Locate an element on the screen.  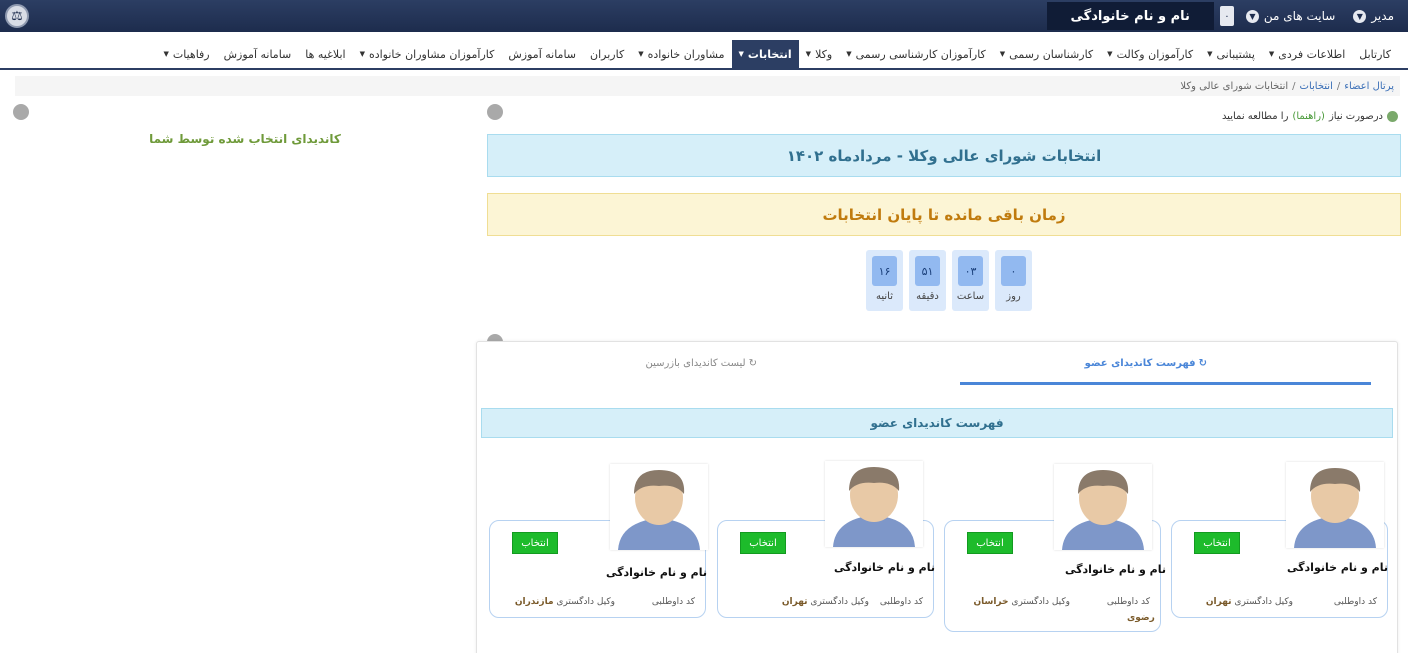
nav-label: کاربران is located at coordinates (607, 54).